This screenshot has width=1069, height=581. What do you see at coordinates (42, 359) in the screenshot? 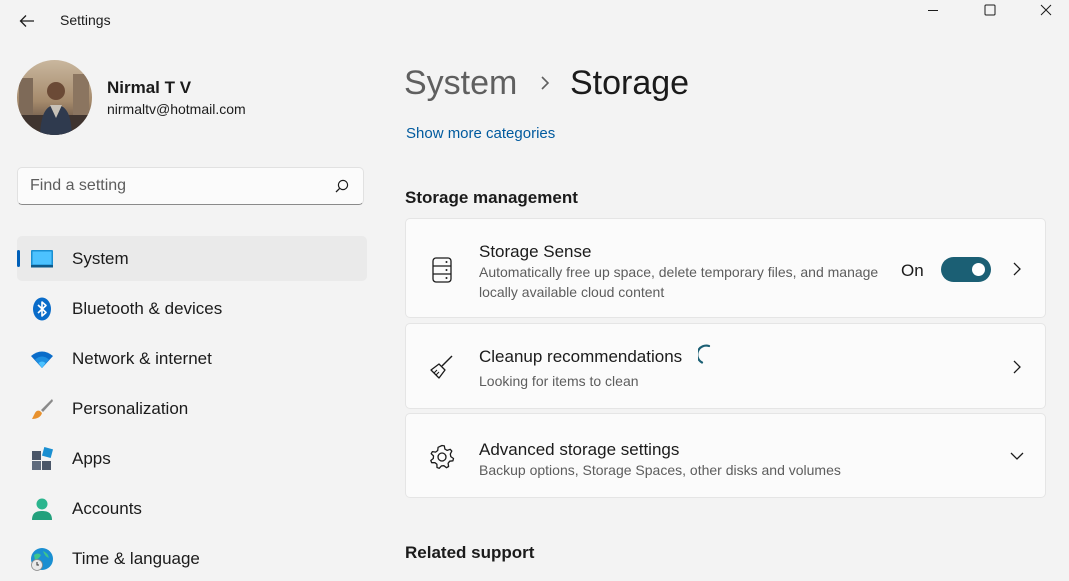
I see `wifi-icon` at bounding box center [42, 359].